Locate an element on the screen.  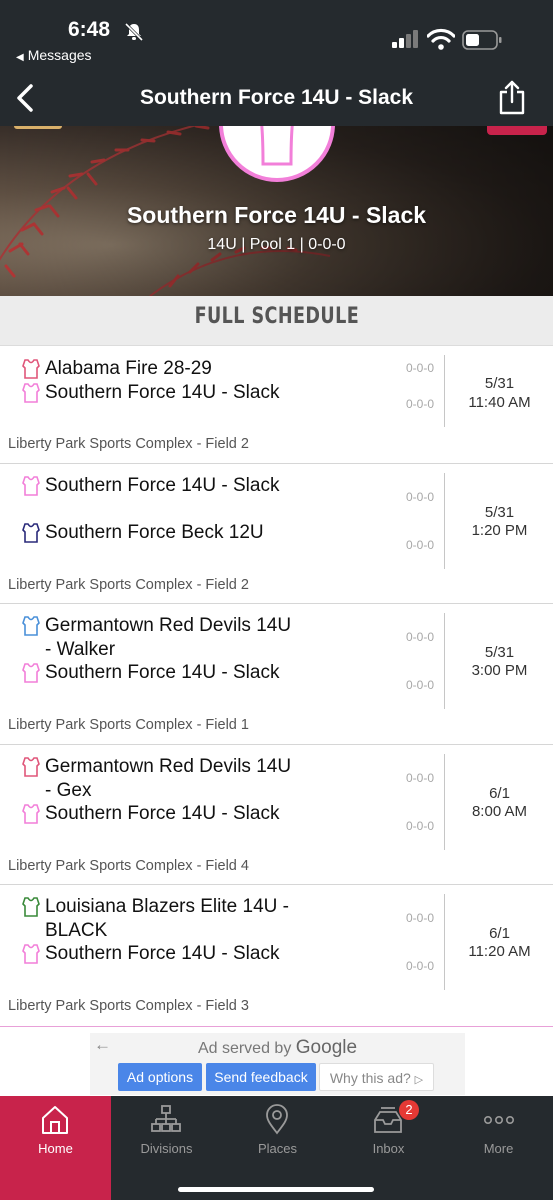
tab-home: Home is located at coordinates (55, 1148).